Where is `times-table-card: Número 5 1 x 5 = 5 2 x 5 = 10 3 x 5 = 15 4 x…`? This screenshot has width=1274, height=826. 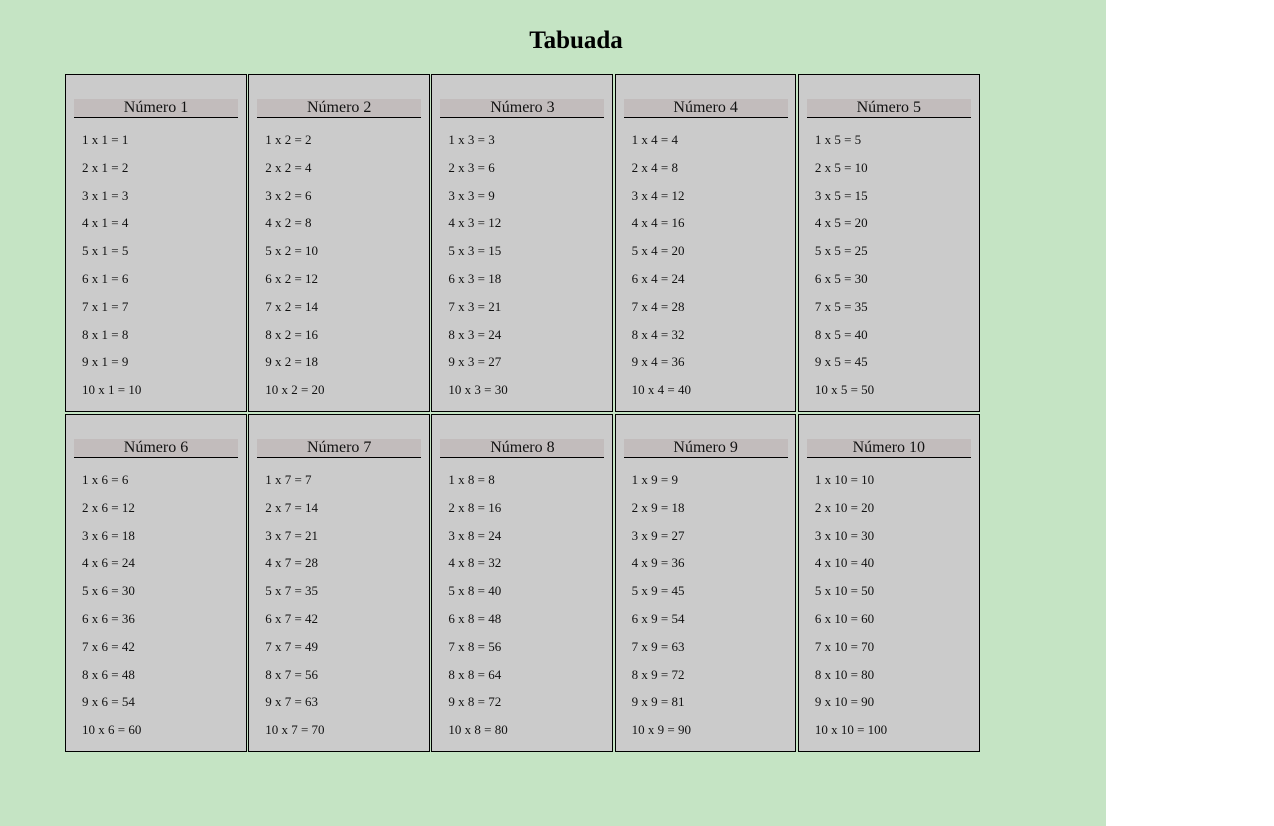
times-table-card: Número 5 1 x 5 = 5 2 x 5 = 10 3 x 5 = 15 4 x… is located at coordinates (888, 243).